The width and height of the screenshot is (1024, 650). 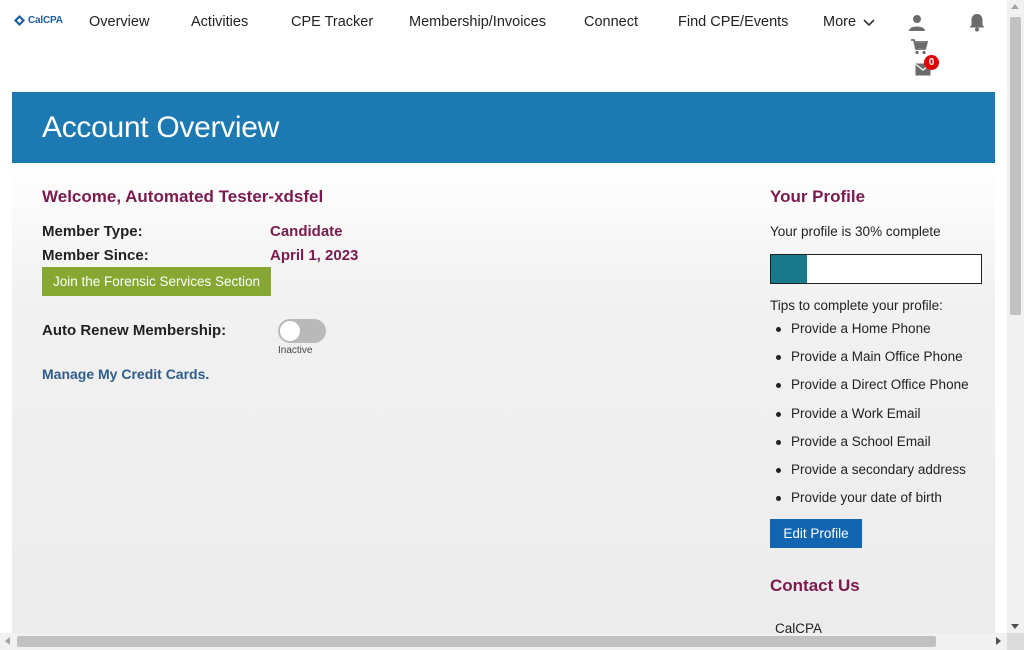 What do you see at coordinates (611, 22) in the screenshot?
I see `nav-connect: Connect` at bounding box center [611, 22].